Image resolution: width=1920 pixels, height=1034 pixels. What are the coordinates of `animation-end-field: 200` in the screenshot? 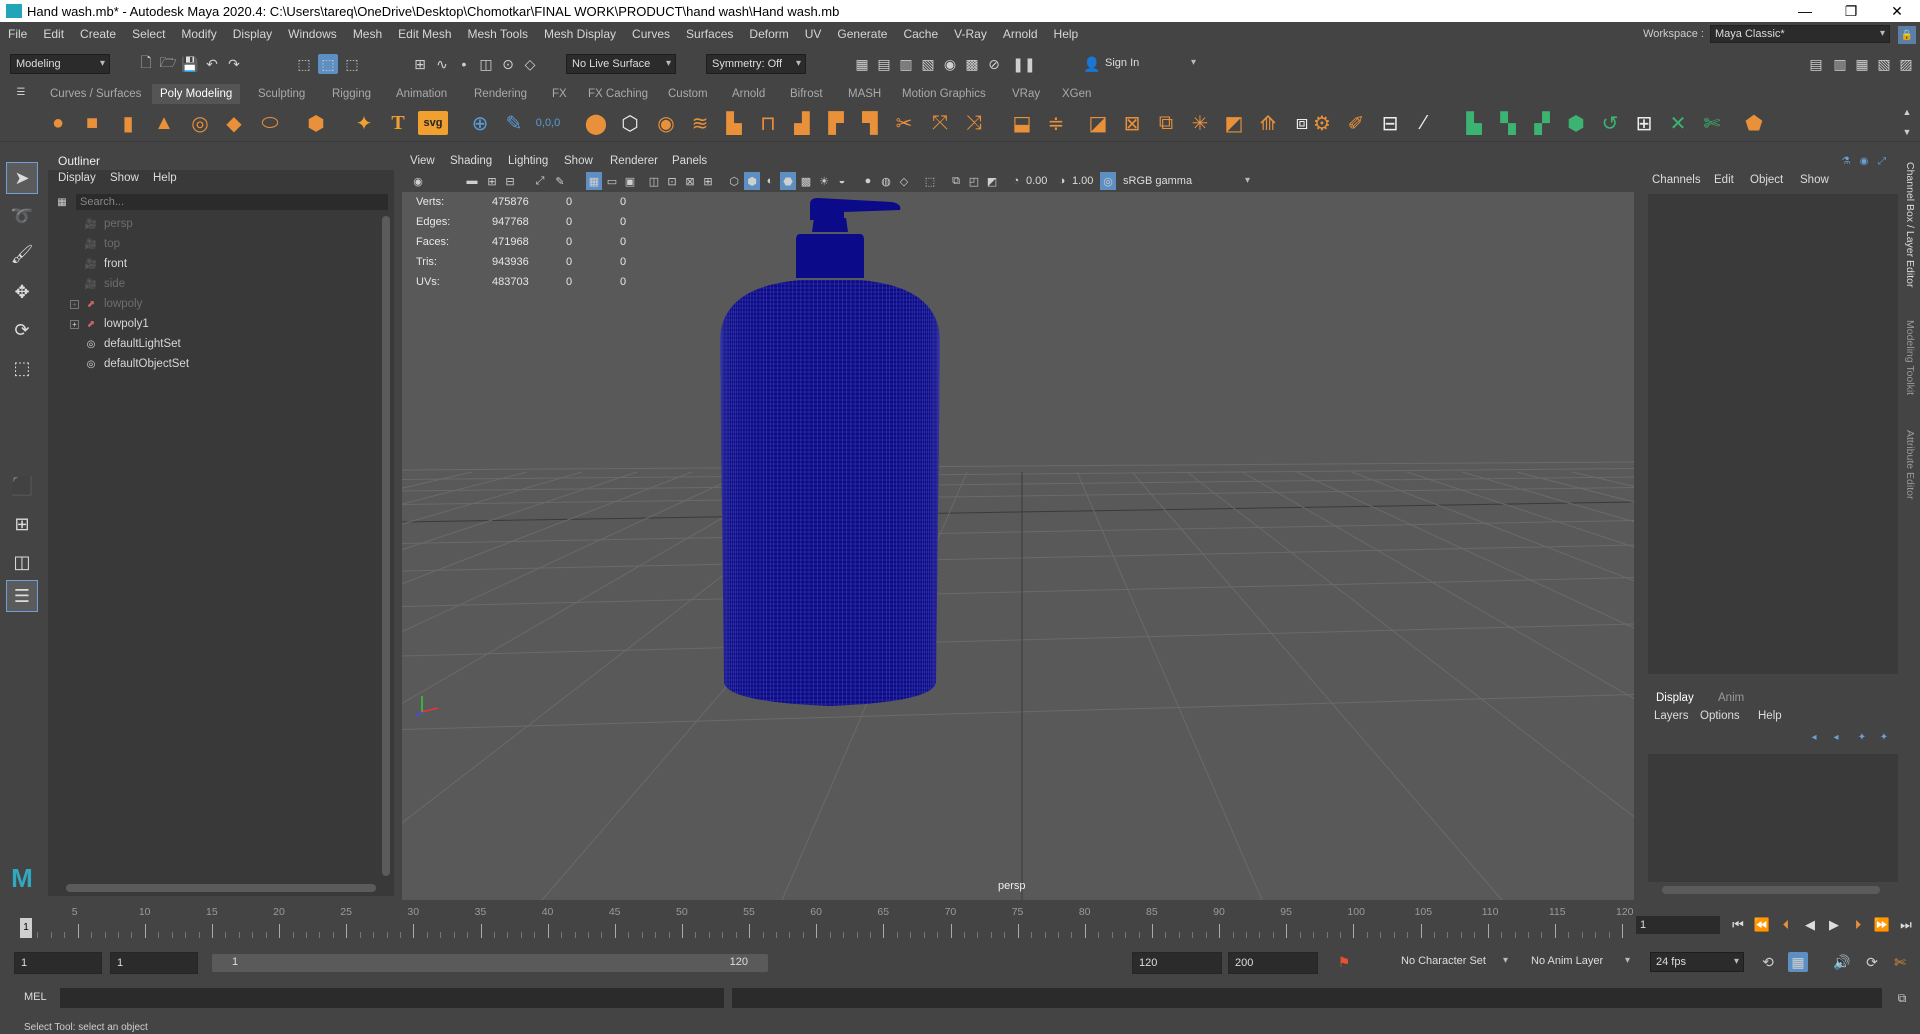 It's located at (1273, 963).